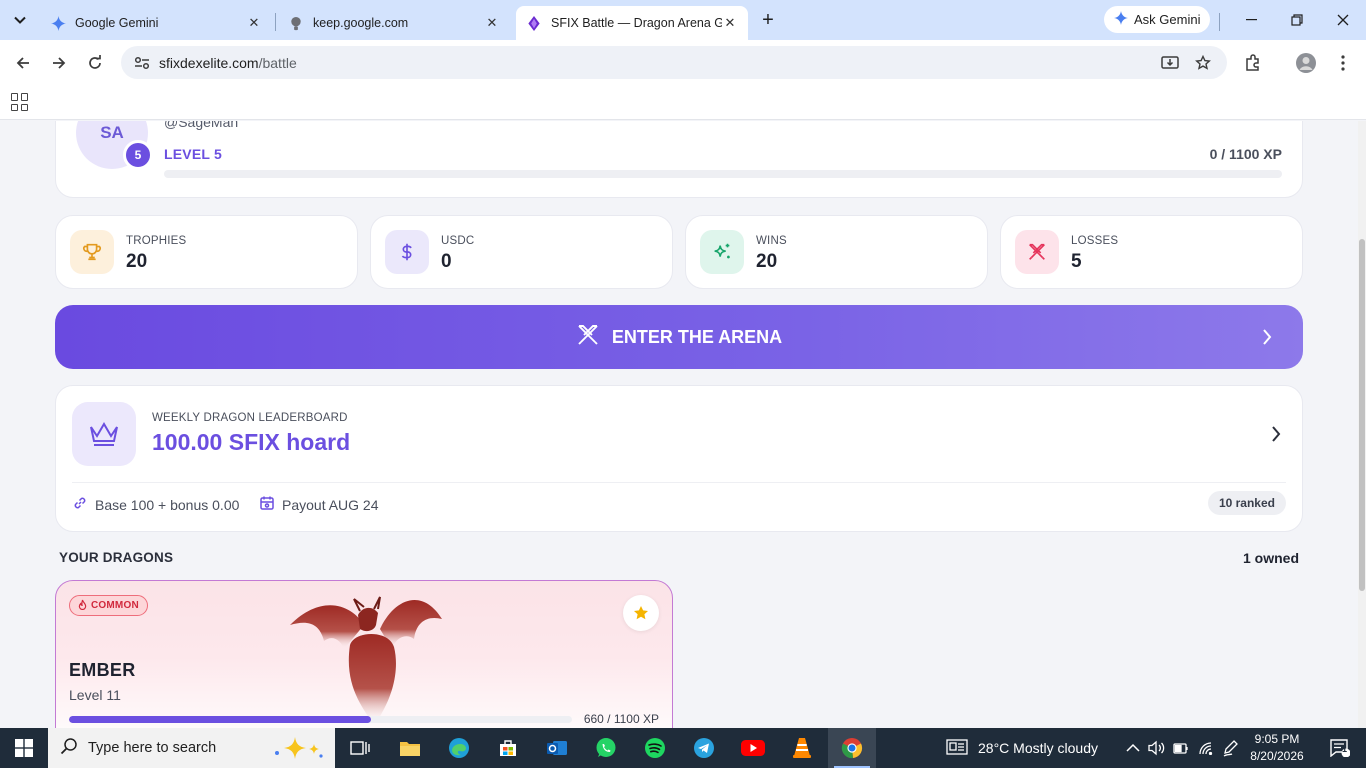  What do you see at coordinates (1345, 749) in the screenshot?
I see `notification-count: 1` at bounding box center [1345, 749].